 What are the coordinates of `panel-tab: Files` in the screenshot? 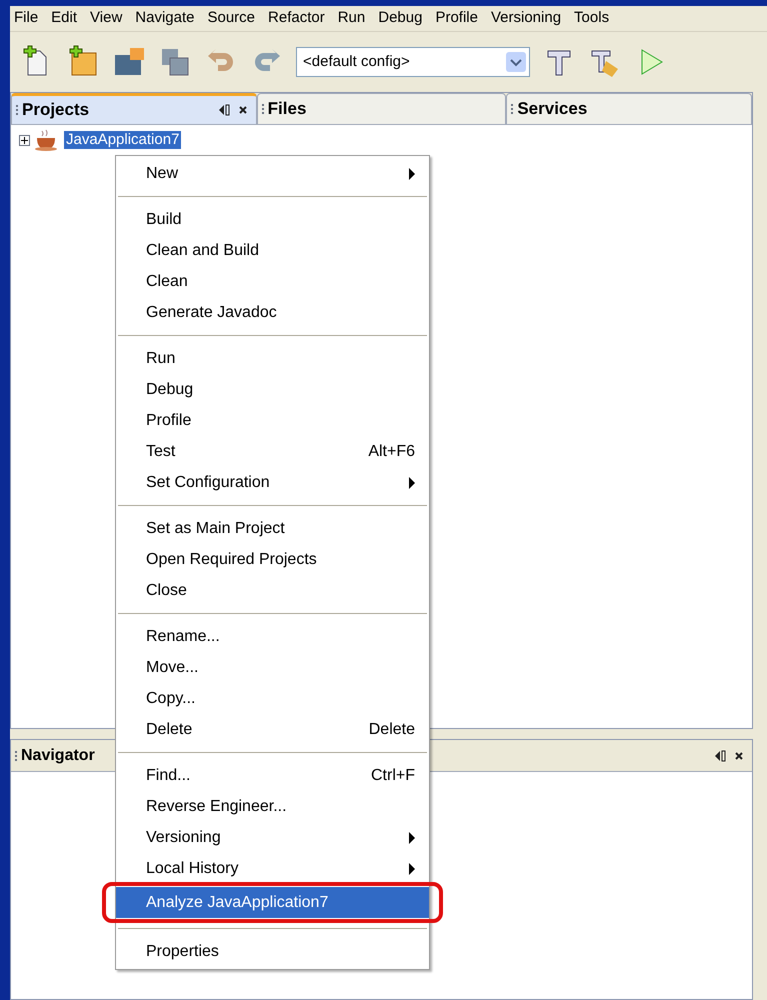 It's located at (381, 109).